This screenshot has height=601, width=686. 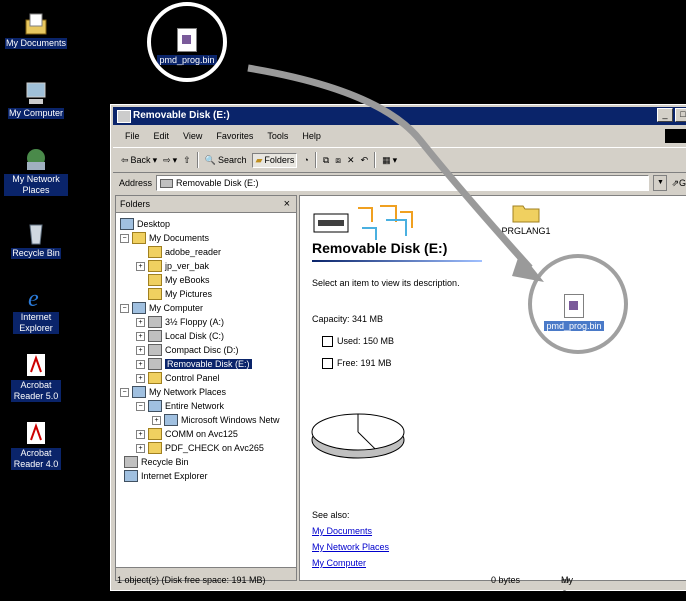 What do you see at coordinates (33, 298) in the screenshot?
I see `internet-explorer-icon: e` at bounding box center [33, 298].